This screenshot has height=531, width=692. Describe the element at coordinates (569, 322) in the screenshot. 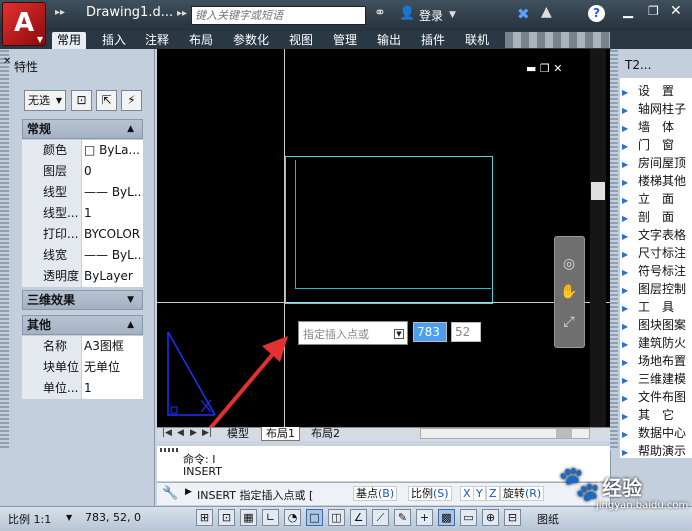

I see `zoom-icon: ⤢` at that location.